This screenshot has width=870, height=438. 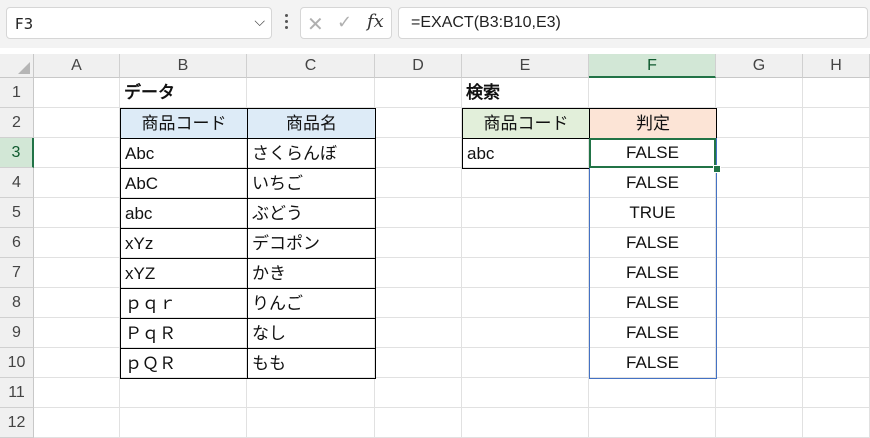 I want to click on column-header-d: D, so click(x=418, y=66).